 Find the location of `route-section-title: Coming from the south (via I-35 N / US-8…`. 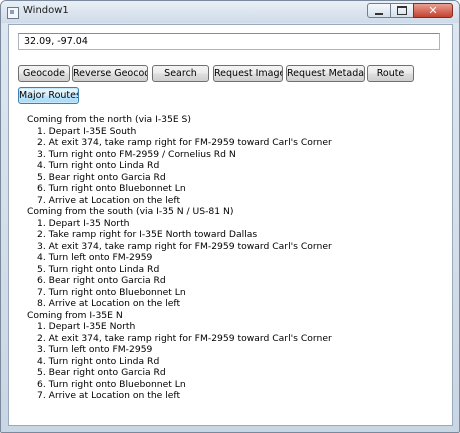

route-section-title: Coming from the south (via I-35 N / US-8… is located at coordinates (130, 211).